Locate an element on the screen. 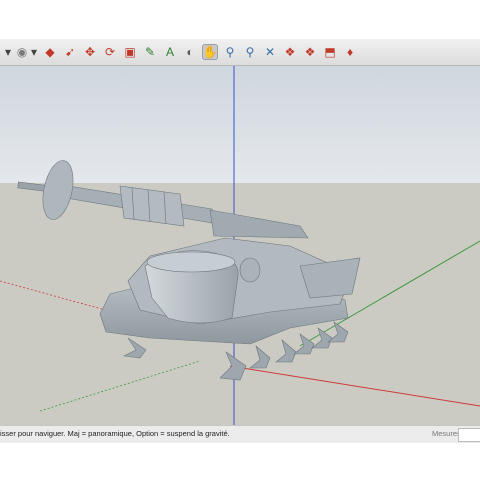  zoom-extents-icon: ✕ is located at coordinates (270, 52).